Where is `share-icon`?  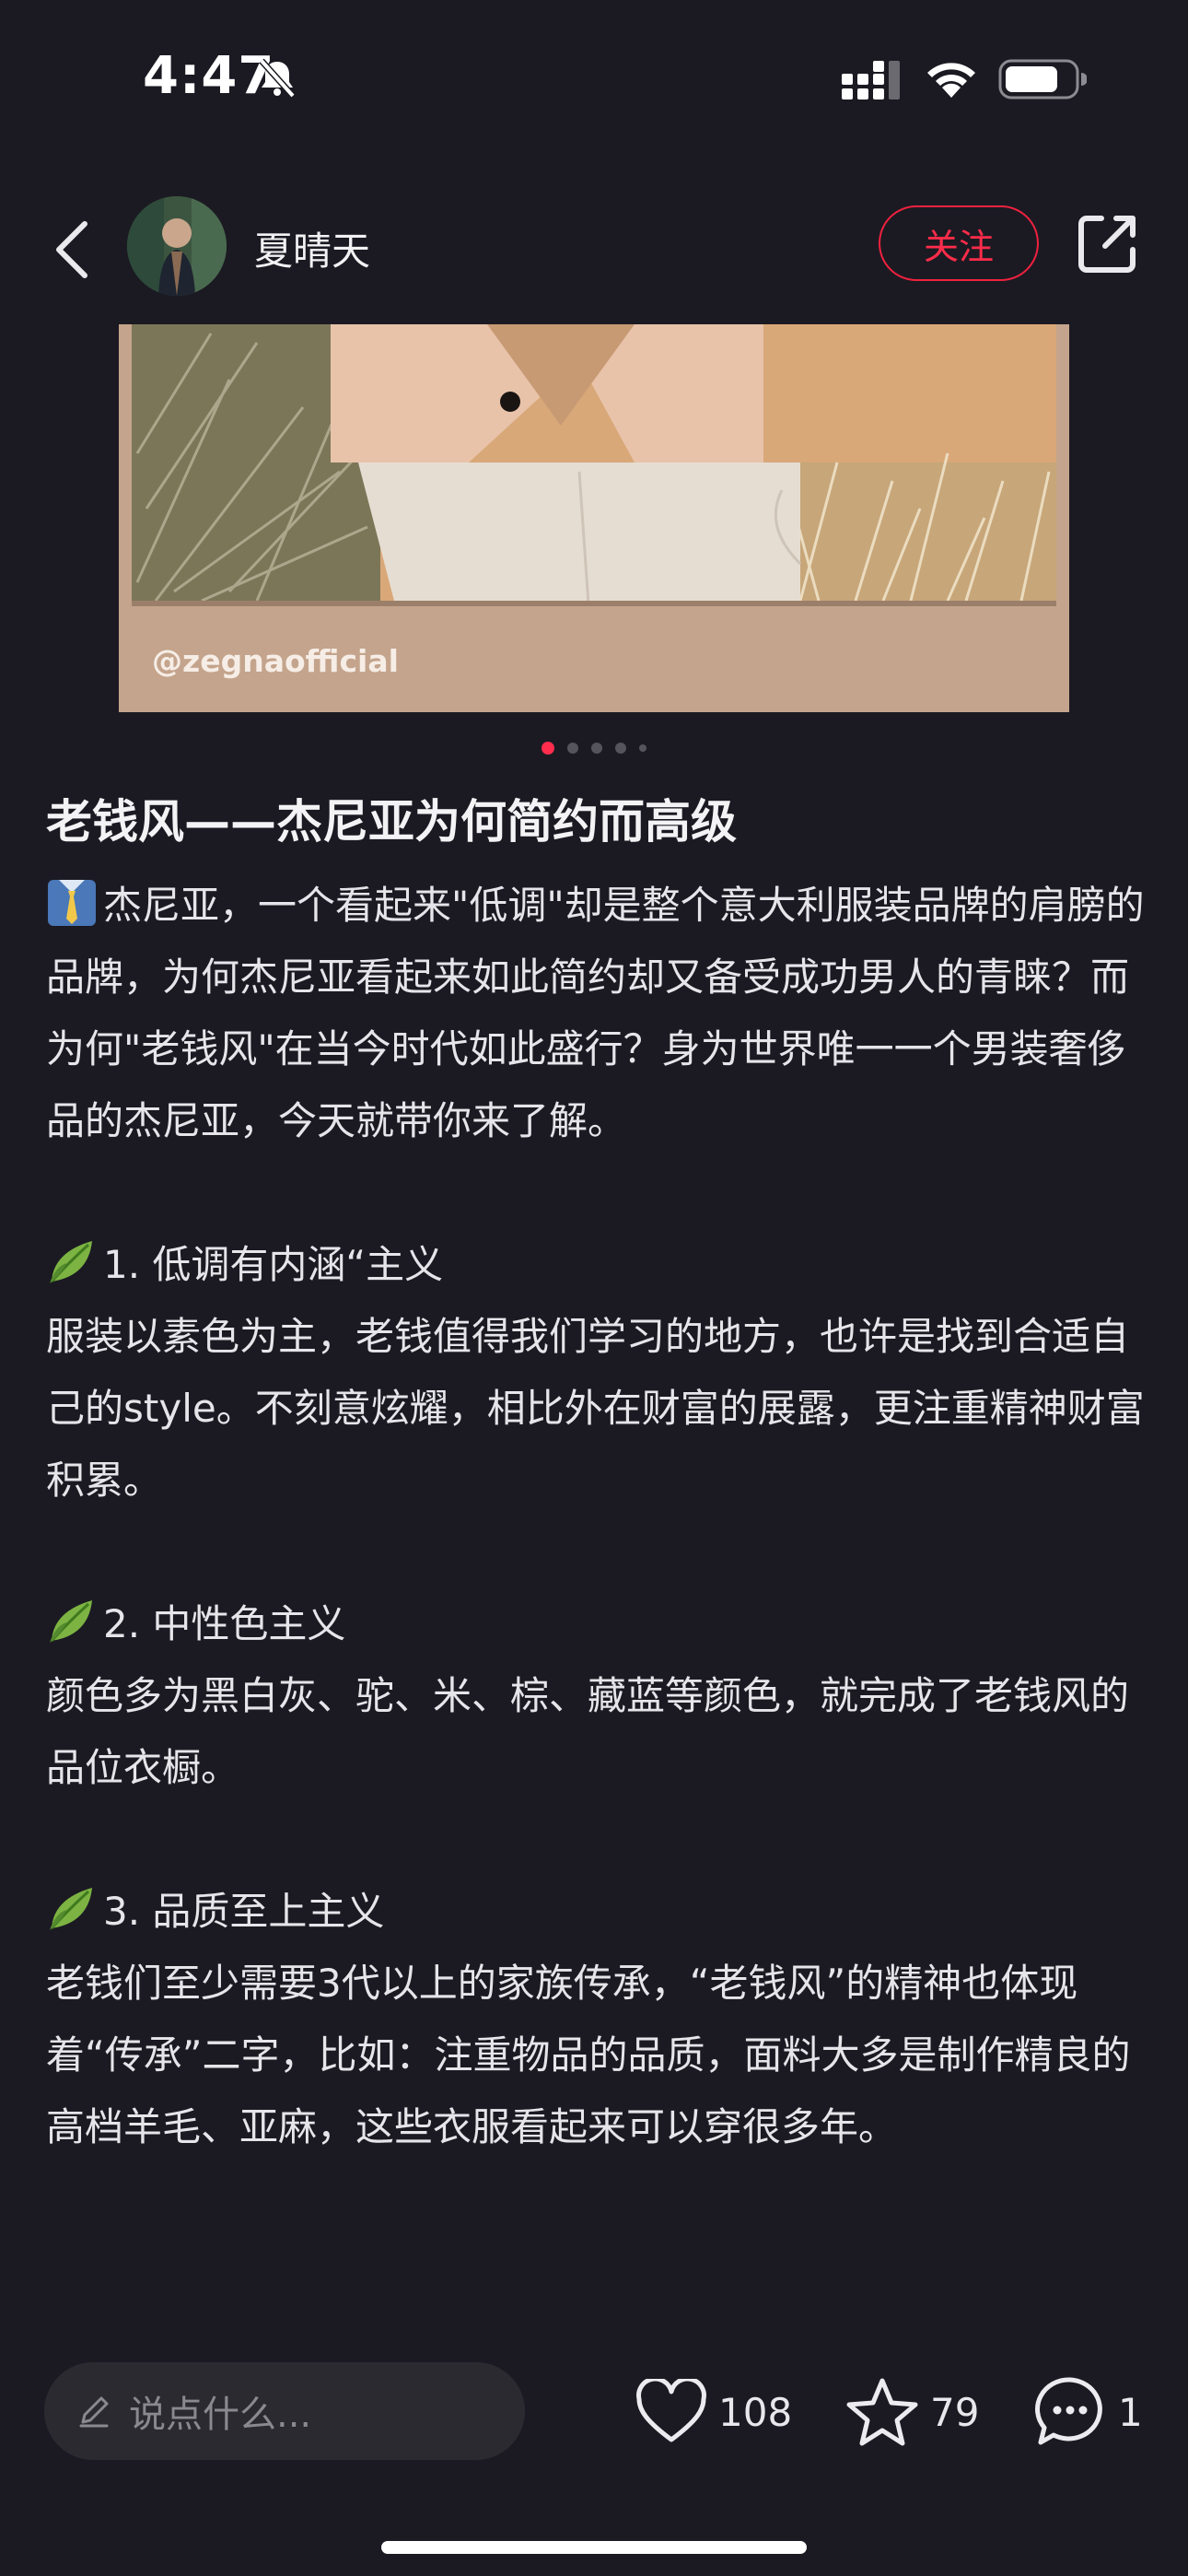 share-icon is located at coordinates (1107, 245).